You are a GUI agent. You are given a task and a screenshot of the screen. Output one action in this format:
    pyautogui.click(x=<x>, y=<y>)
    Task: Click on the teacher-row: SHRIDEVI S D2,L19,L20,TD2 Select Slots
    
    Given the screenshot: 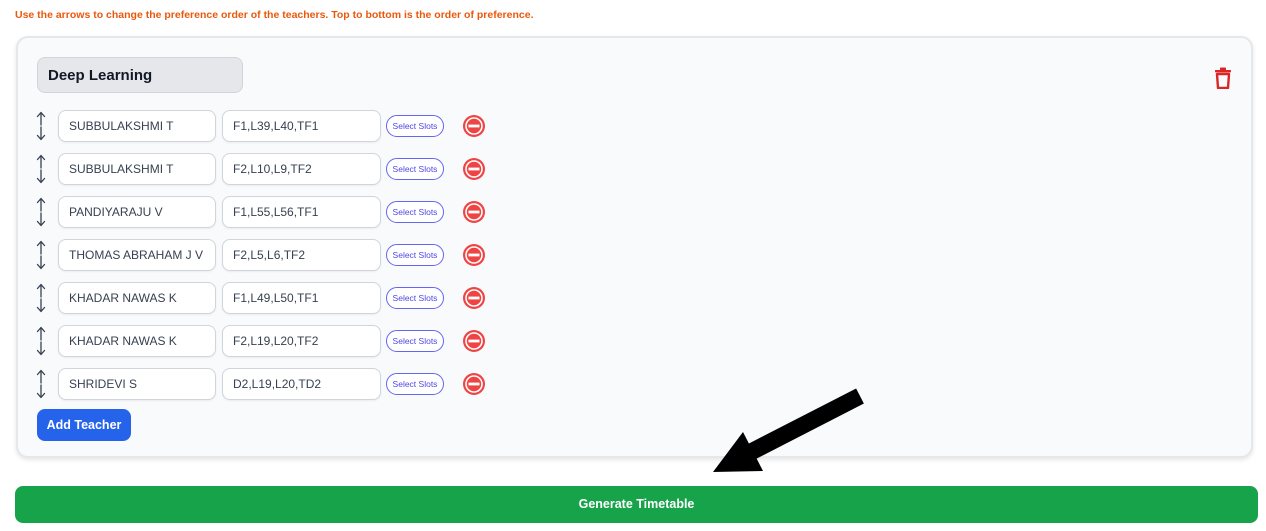 What is the action you would take?
    pyautogui.click(x=271, y=384)
    